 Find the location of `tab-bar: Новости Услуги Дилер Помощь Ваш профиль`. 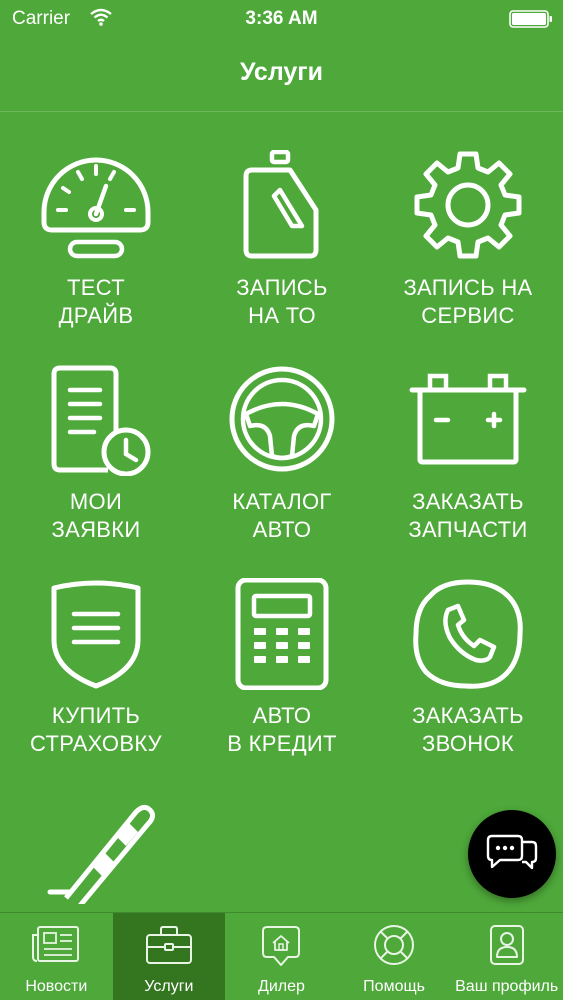

tab-bar: Новости Услуги Дилер Помощь Ваш профиль is located at coordinates (281, 956).